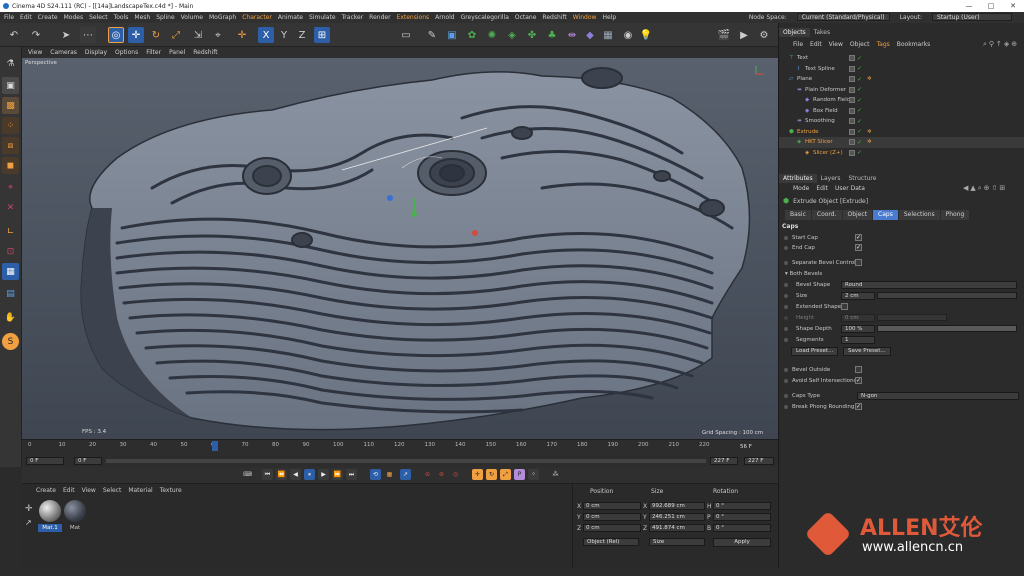 This screenshot has width=1024, height=576. What do you see at coordinates (552, 35) in the screenshot?
I see `mograph-icon: ♣` at bounding box center [552, 35].